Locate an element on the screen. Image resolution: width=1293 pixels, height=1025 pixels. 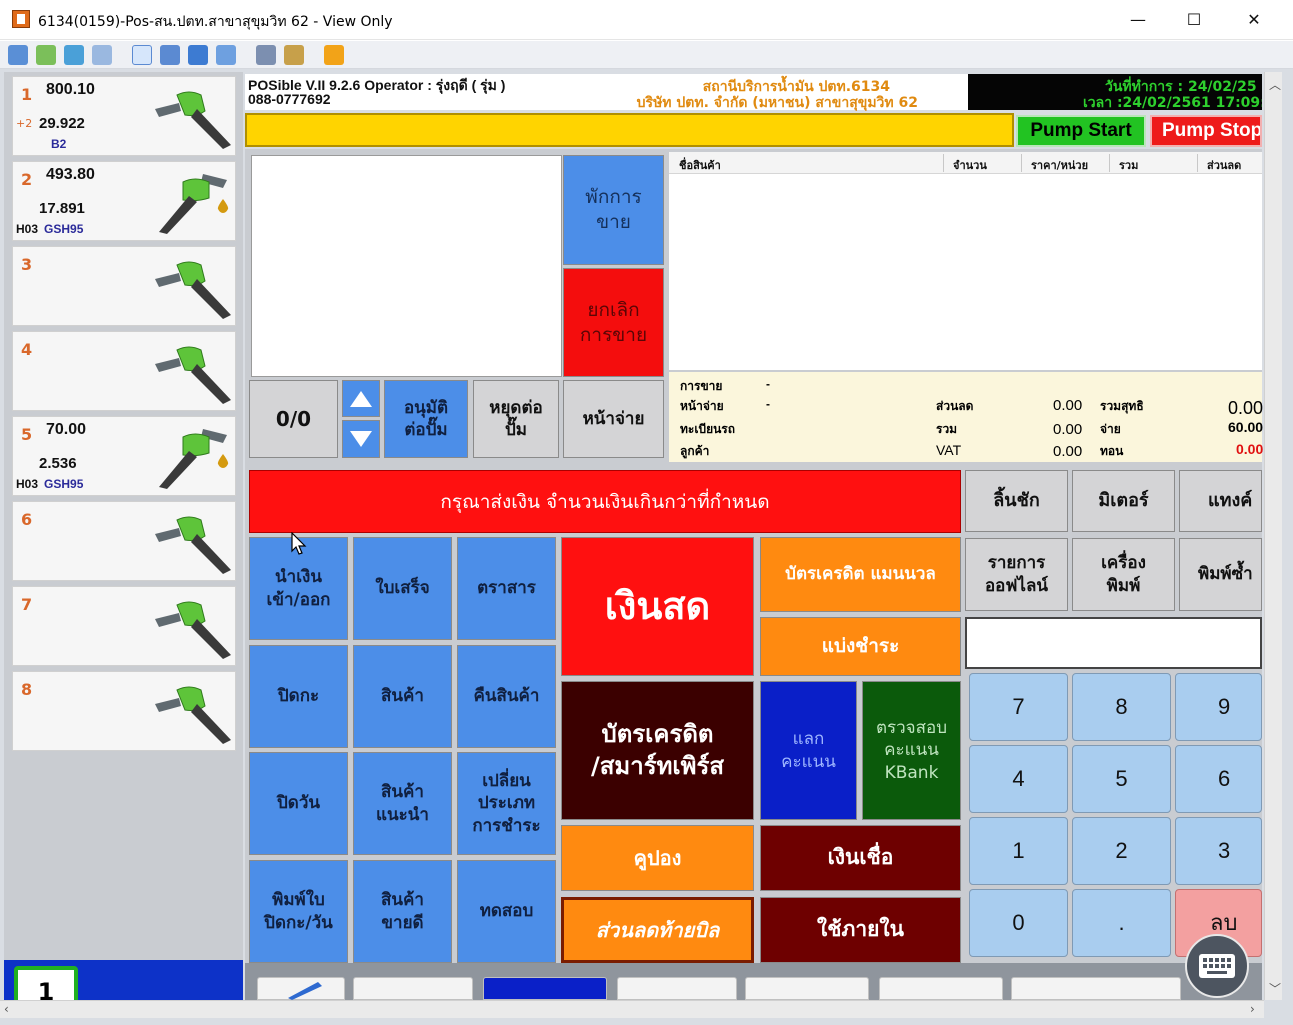
check-points-kbank-button: ตรวจสอบ คะแนน KBank is located at coordinates (911, 750).